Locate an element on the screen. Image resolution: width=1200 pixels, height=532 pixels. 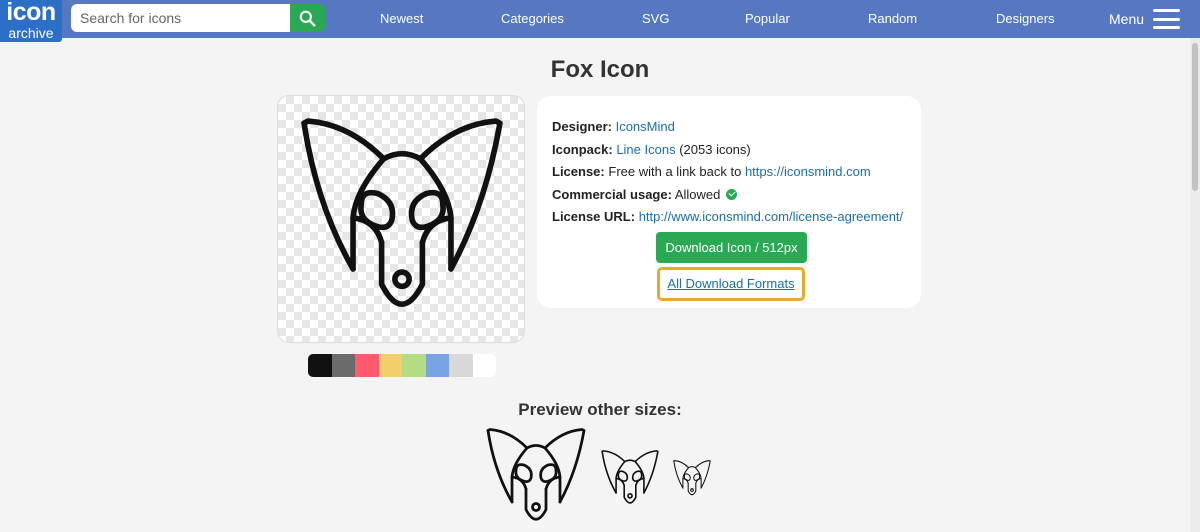
menu-label: Menu is located at coordinates (1127, 19).